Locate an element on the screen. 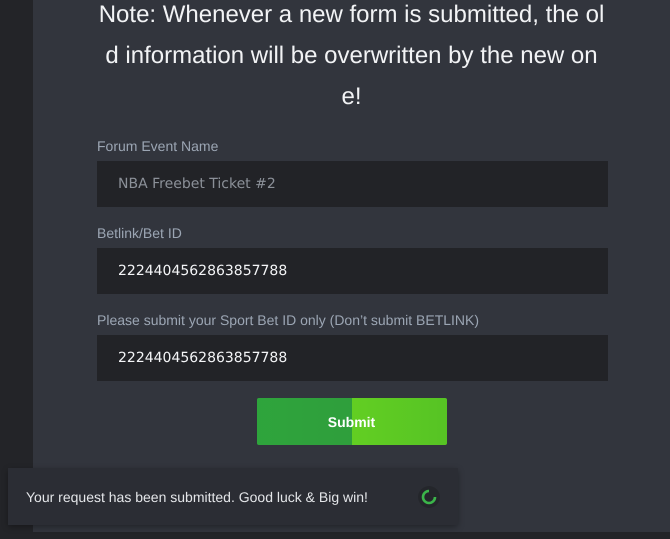 The height and width of the screenshot is (539, 670). spinner-icon is located at coordinates (429, 497).